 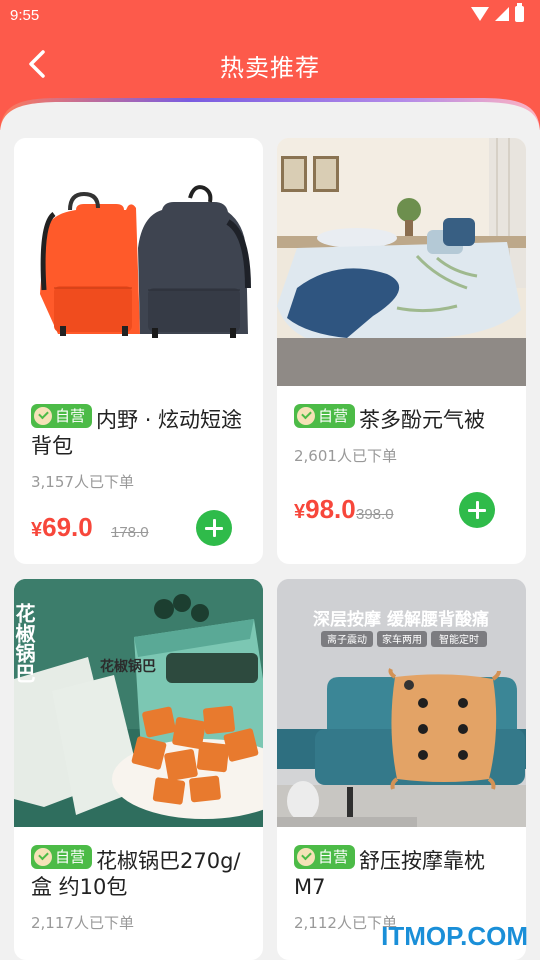 I want to click on image-tag-1: 离子震动, so click(x=347, y=639).